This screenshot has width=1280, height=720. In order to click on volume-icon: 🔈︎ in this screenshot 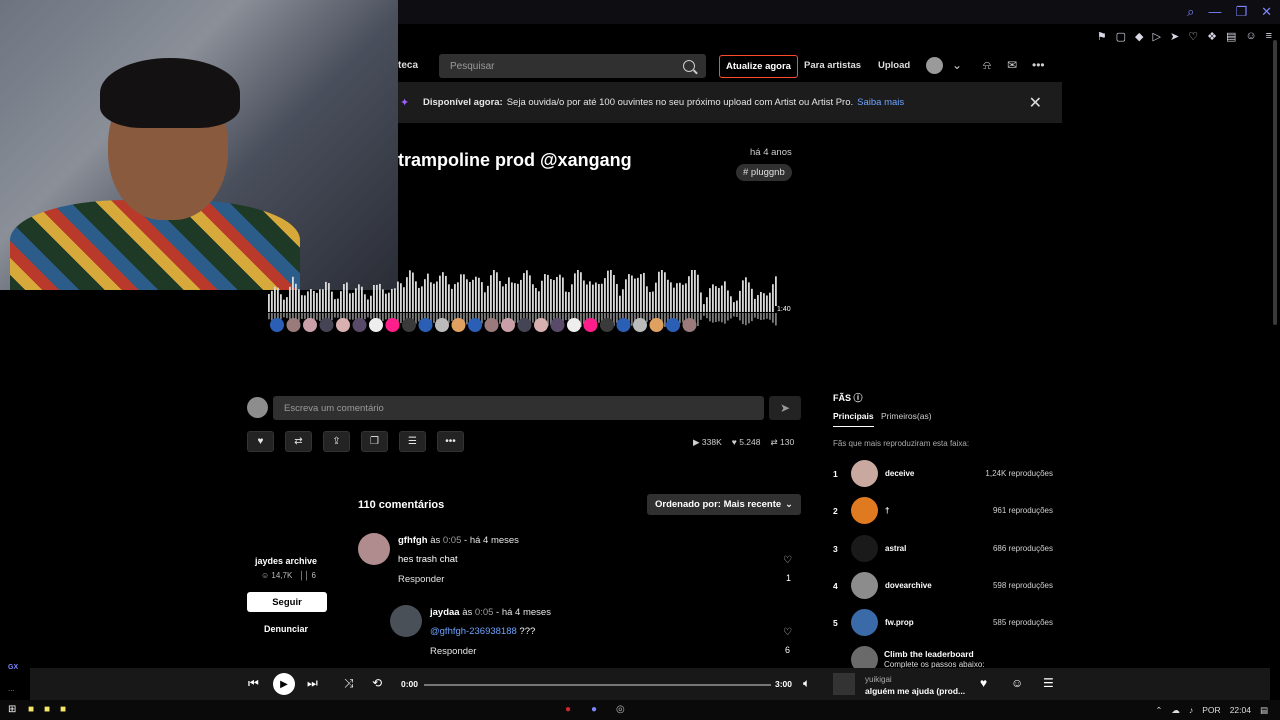, I will do `click(806, 683)`.